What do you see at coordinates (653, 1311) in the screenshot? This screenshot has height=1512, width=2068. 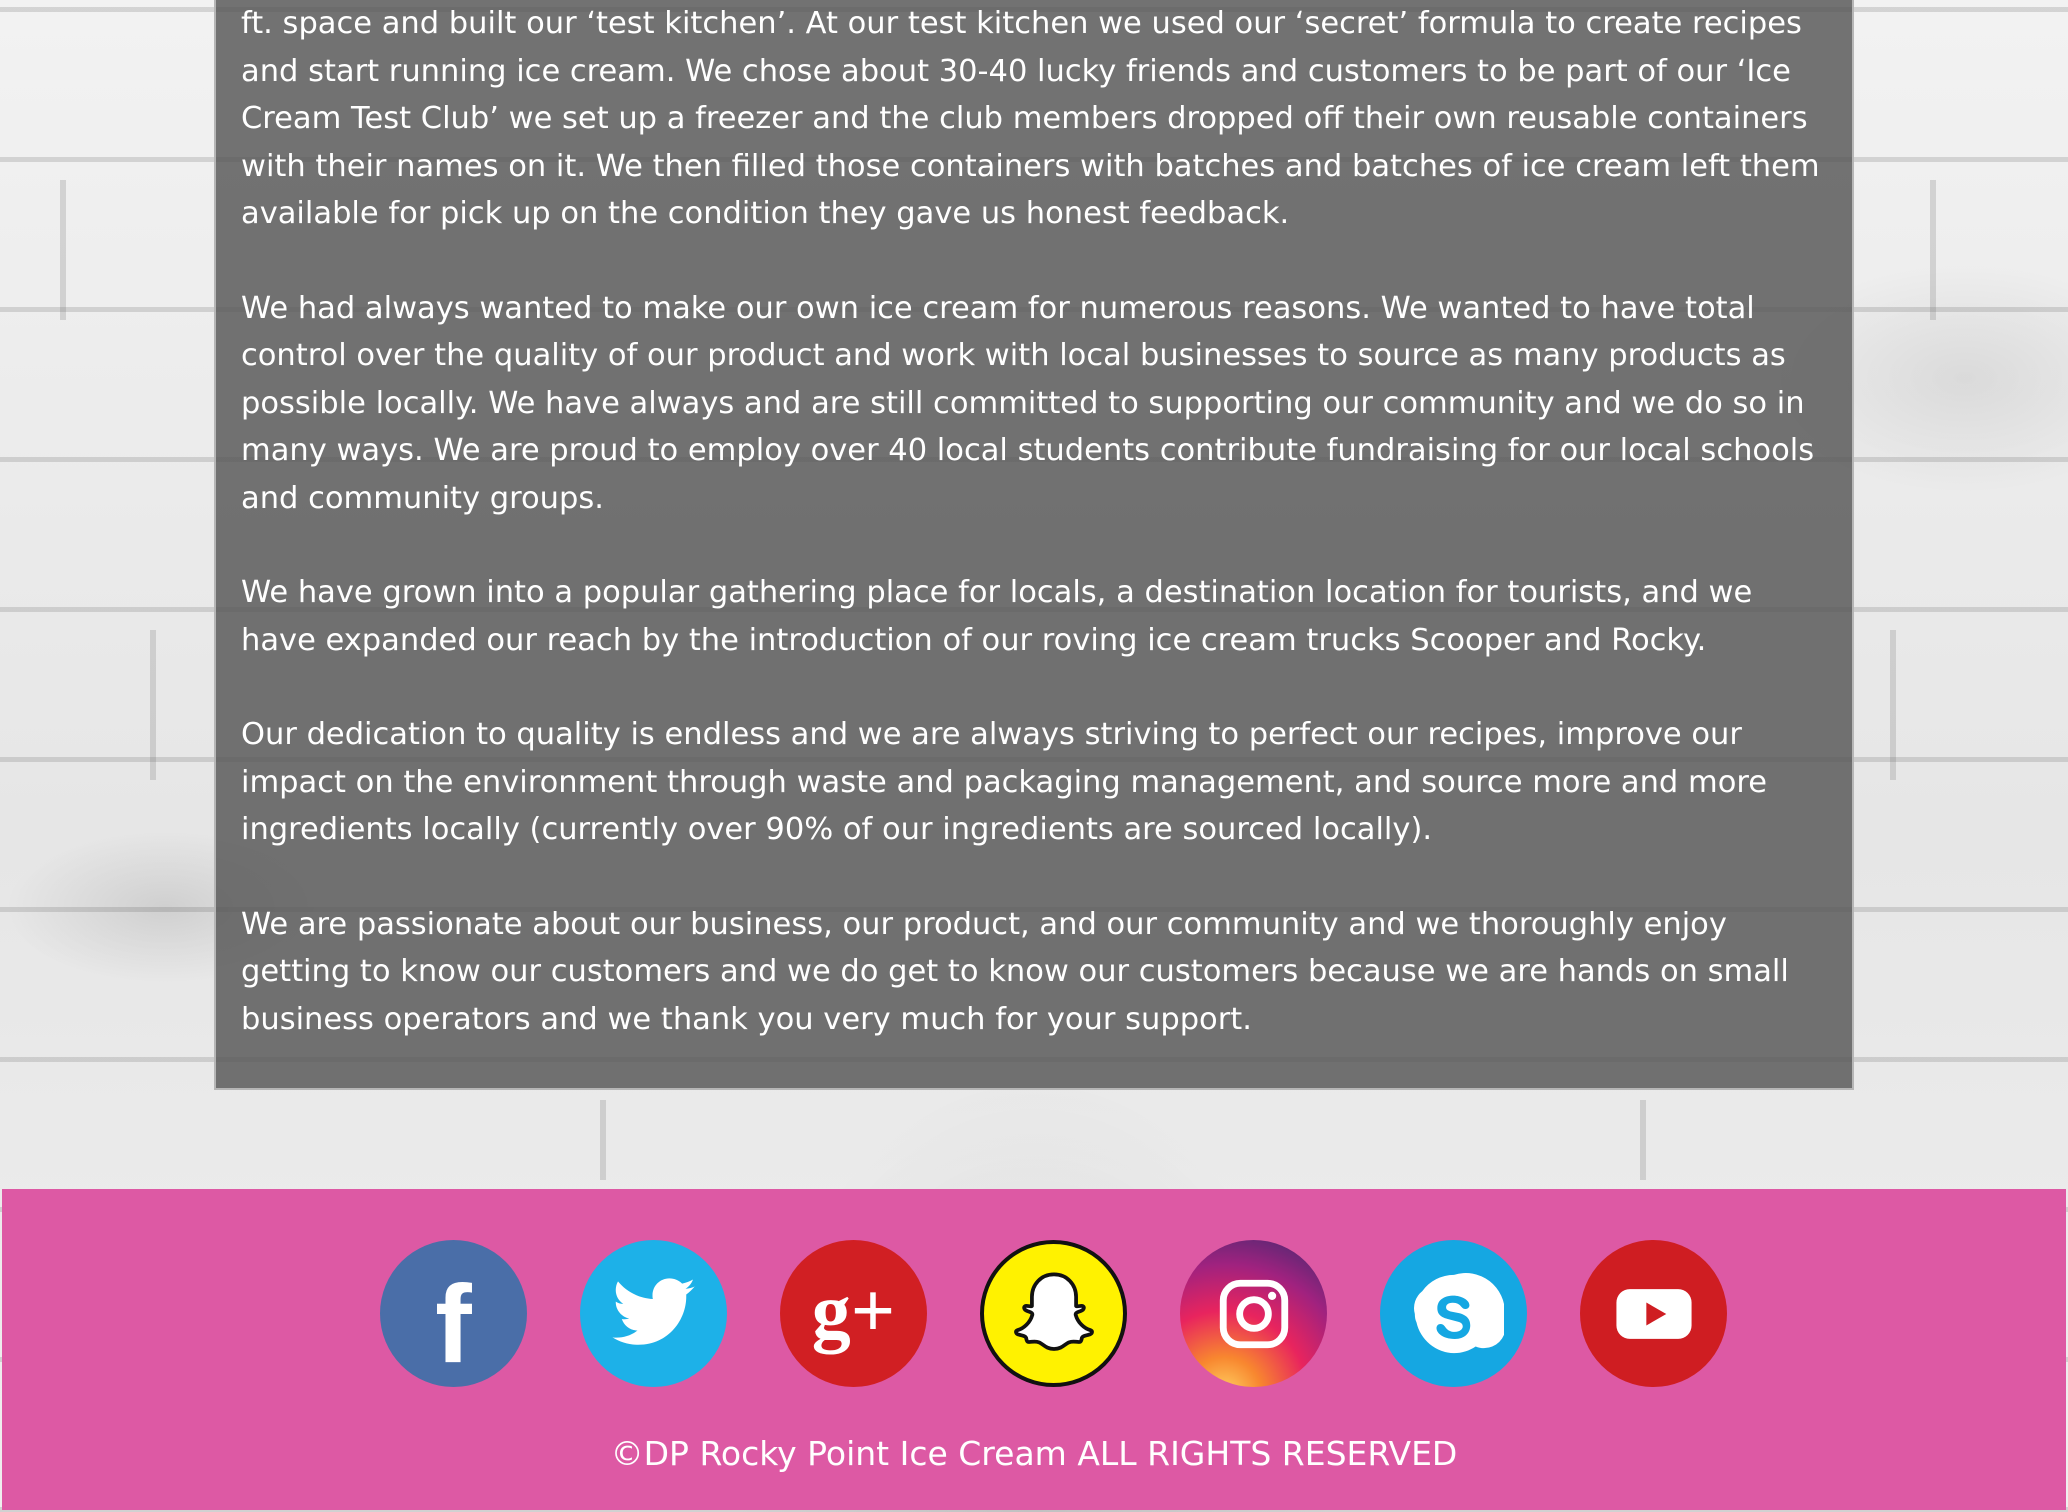 I see `twitter-bird-glyph` at bounding box center [653, 1311].